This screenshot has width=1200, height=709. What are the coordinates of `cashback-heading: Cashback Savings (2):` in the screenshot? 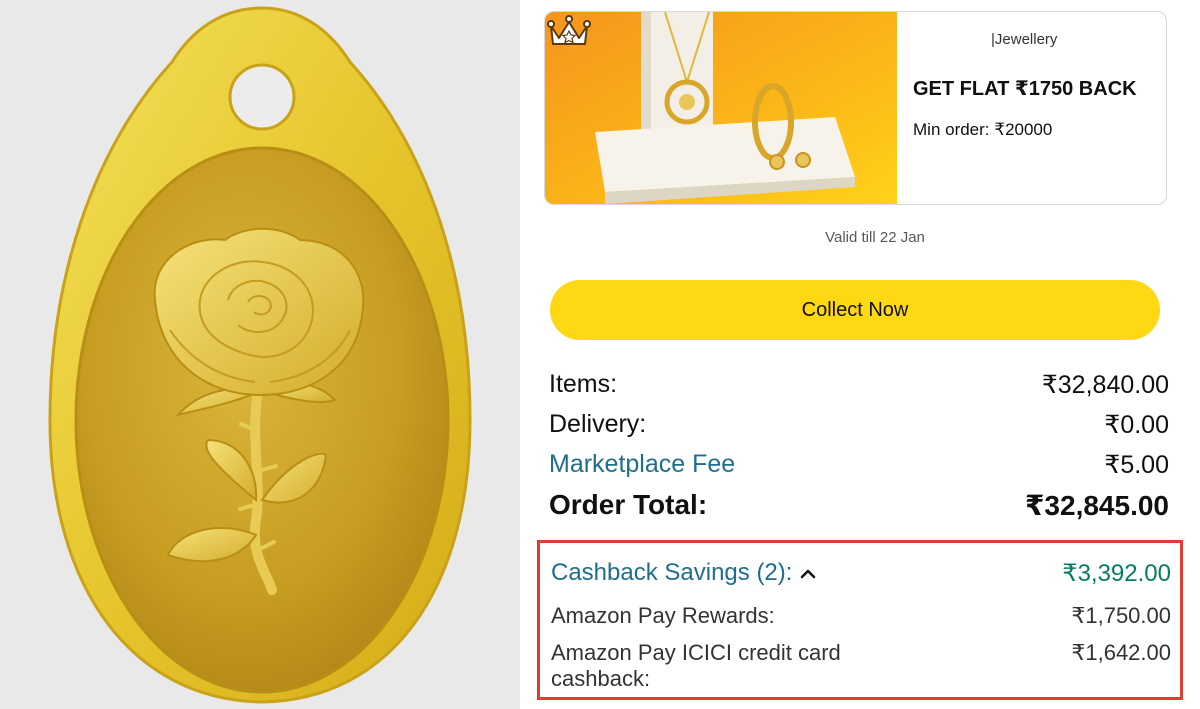 It's located at (683, 573).